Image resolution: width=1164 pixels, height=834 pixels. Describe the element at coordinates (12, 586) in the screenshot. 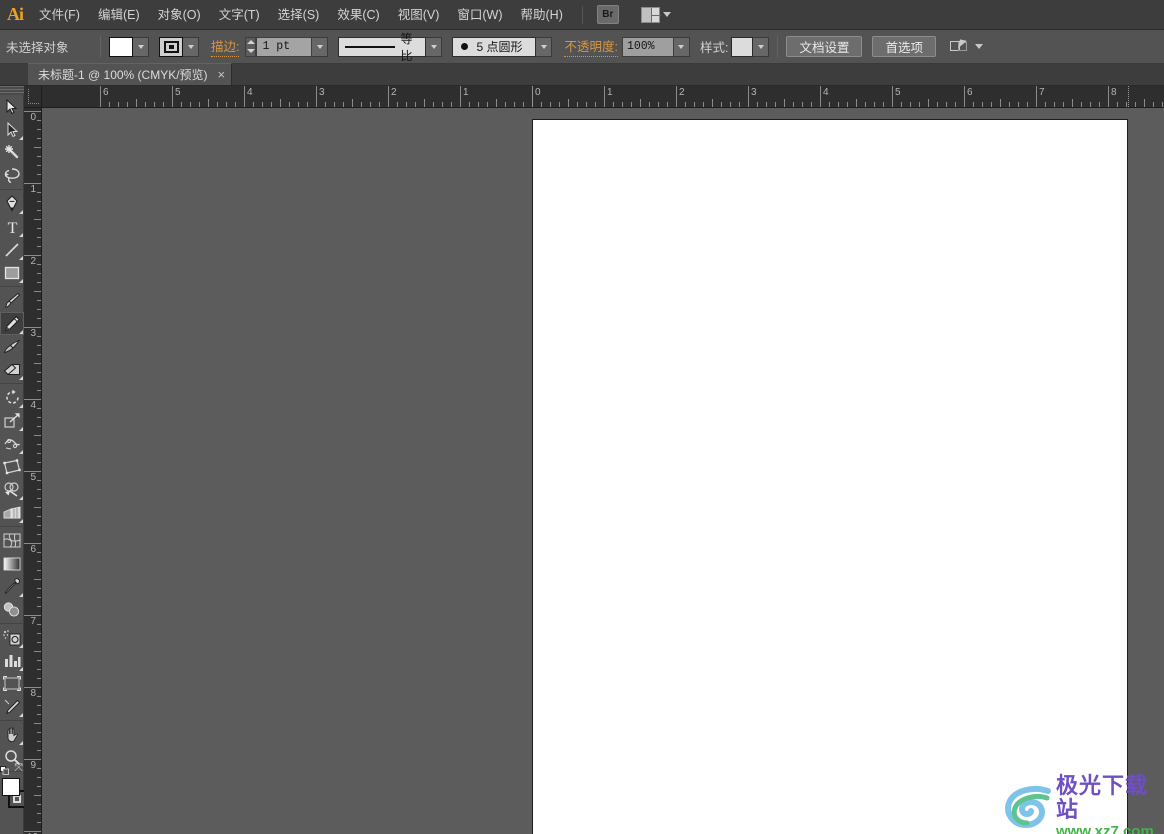

I see `eyedropper-tool` at that location.